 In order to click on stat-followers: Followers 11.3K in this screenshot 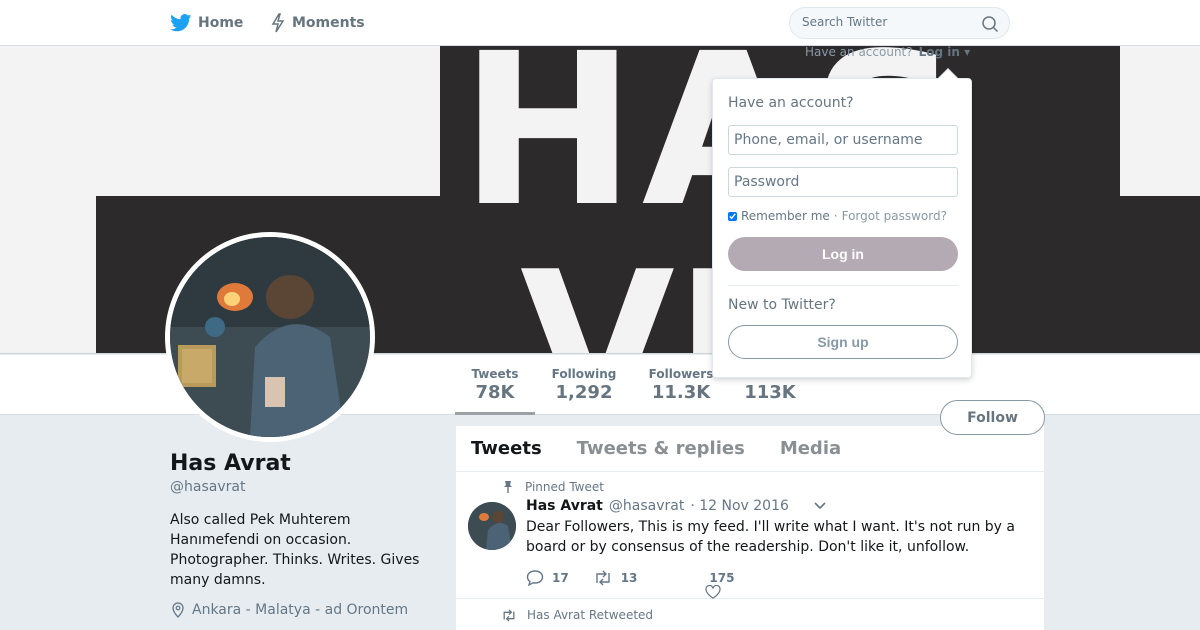, I will do `click(681, 385)`.